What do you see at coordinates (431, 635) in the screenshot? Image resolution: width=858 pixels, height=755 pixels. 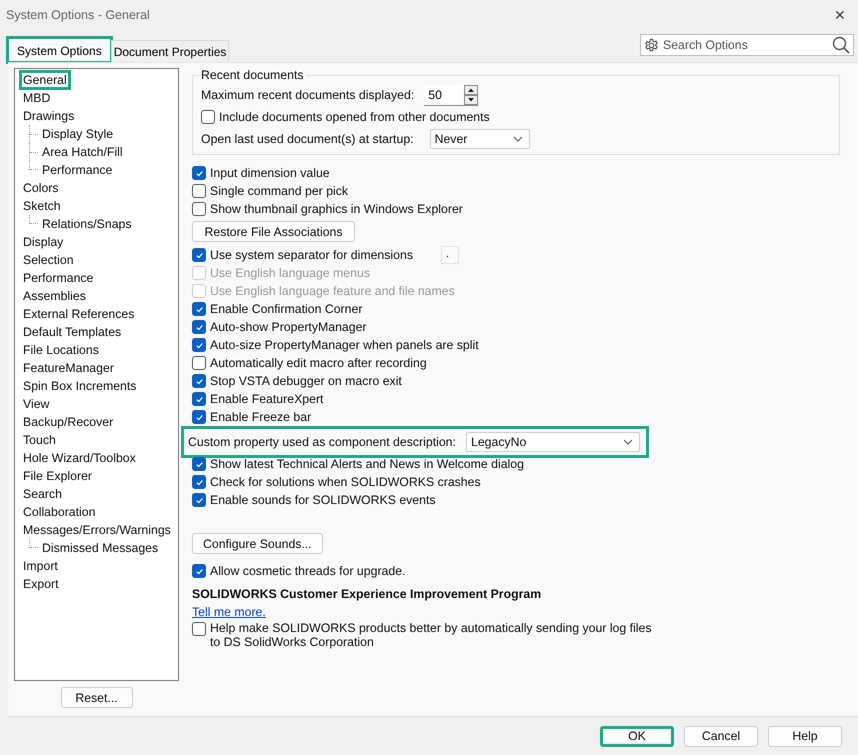 I see `option-label: Help make SOLIDWORKS products better by automatically sending your log files to DS SolidWorks Corporation` at bounding box center [431, 635].